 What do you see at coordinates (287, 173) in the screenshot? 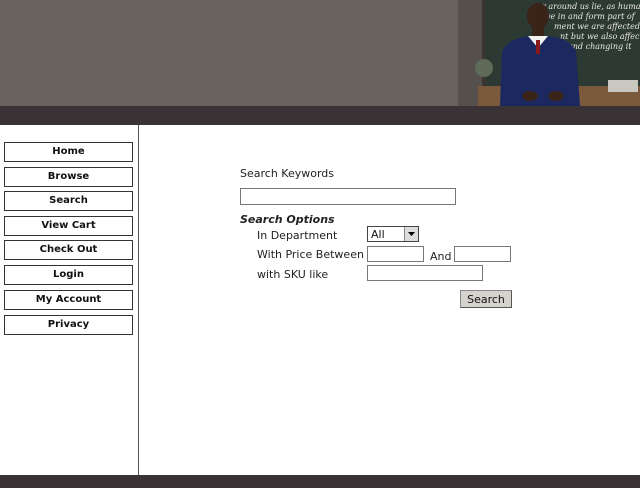
I see `keywords-label: Search Keywords` at bounding box center [287, 173].